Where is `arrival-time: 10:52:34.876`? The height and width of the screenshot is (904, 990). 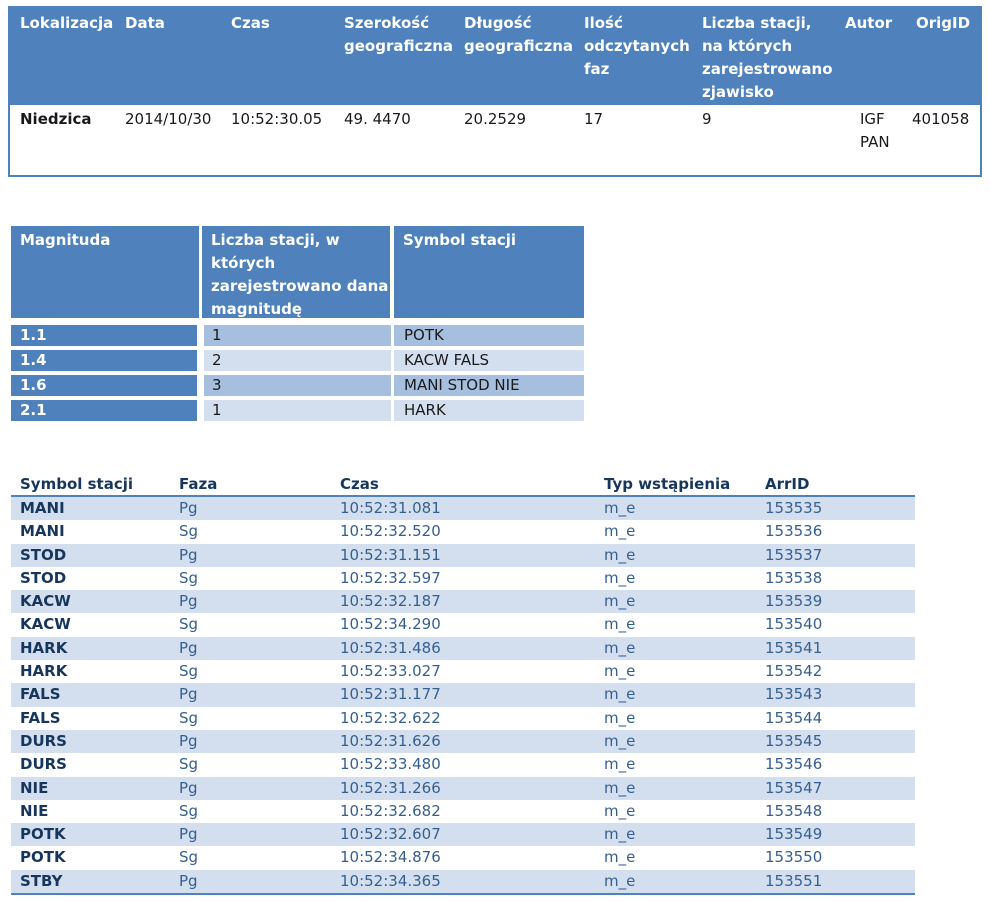
arrival-time: 10:52:34.876 is located at coordinates (390, 857).